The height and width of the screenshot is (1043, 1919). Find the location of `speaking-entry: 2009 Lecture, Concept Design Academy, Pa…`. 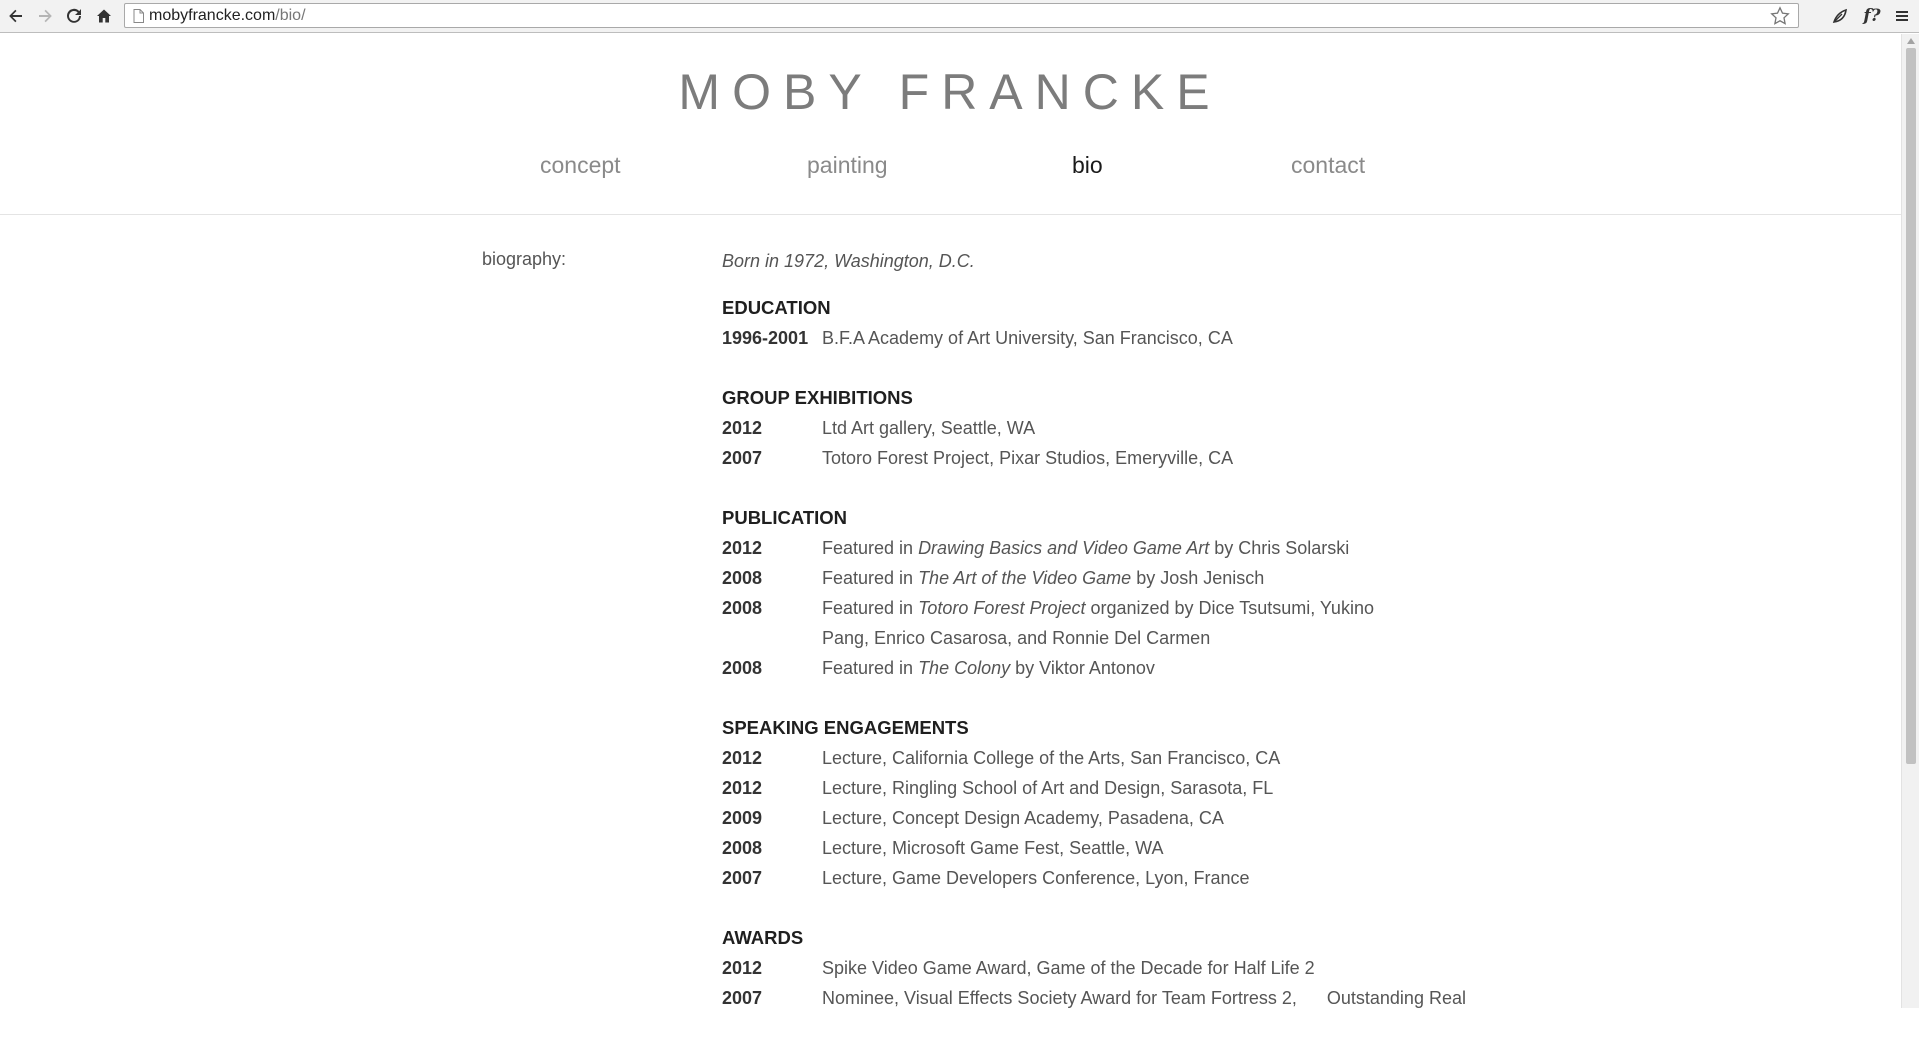

speaking-entry: 2009 Lecture, Concept Design Academy, Pa… is located at coordinates (1072, 818).